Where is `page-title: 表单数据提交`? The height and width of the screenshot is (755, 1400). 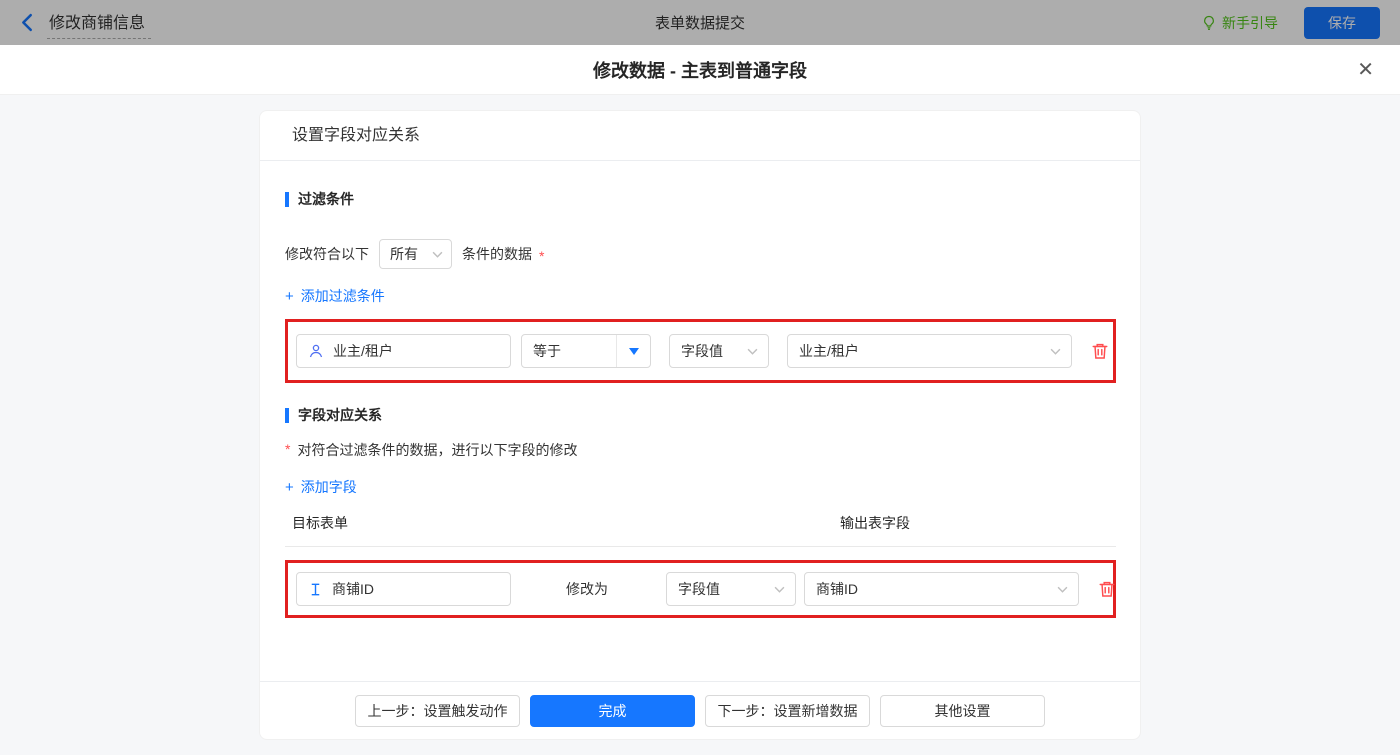 page-title: 表单数据提交 is located at coordinates (700, 23).